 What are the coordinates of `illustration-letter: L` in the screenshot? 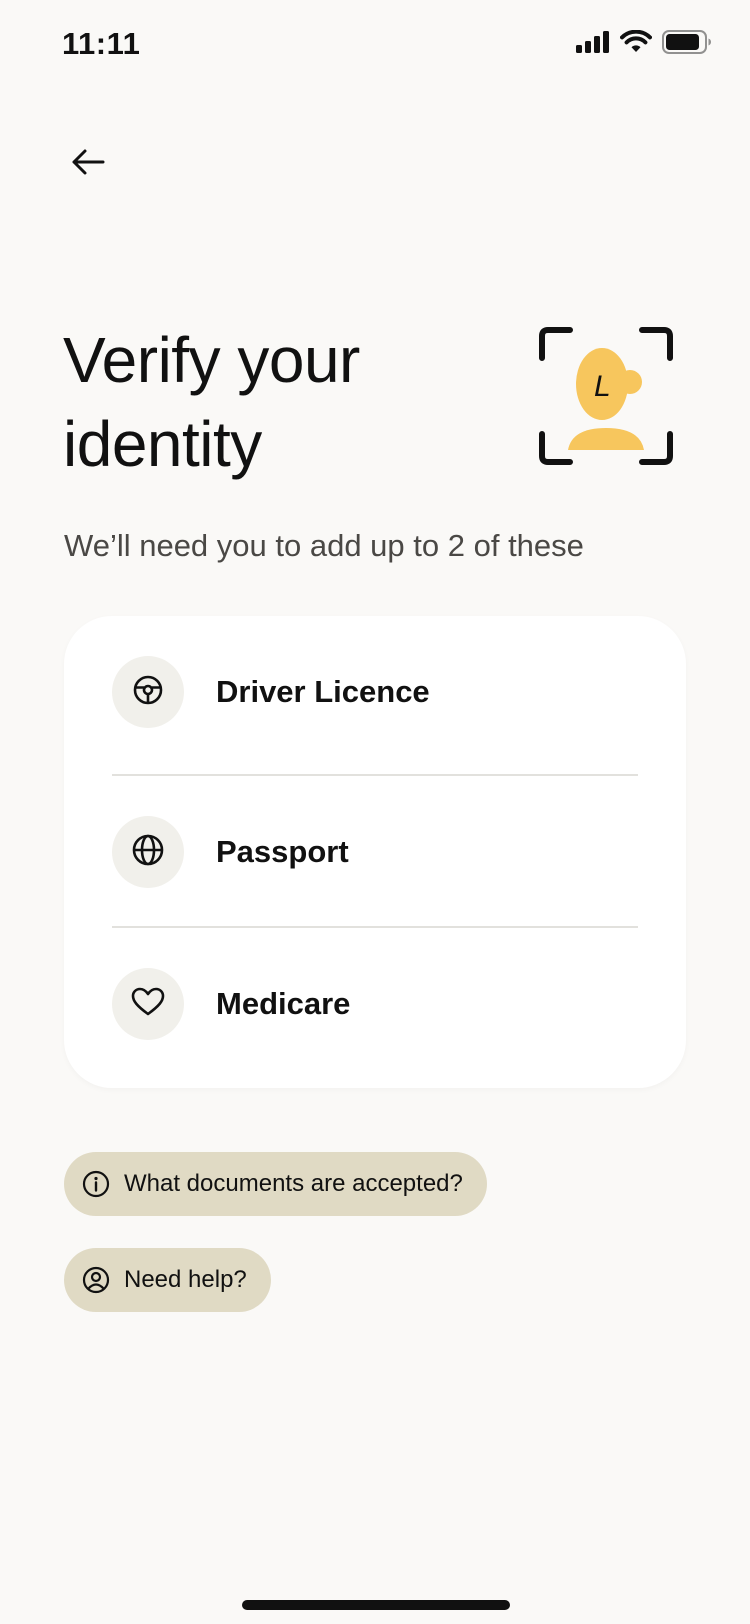 It's located at (602, 386).